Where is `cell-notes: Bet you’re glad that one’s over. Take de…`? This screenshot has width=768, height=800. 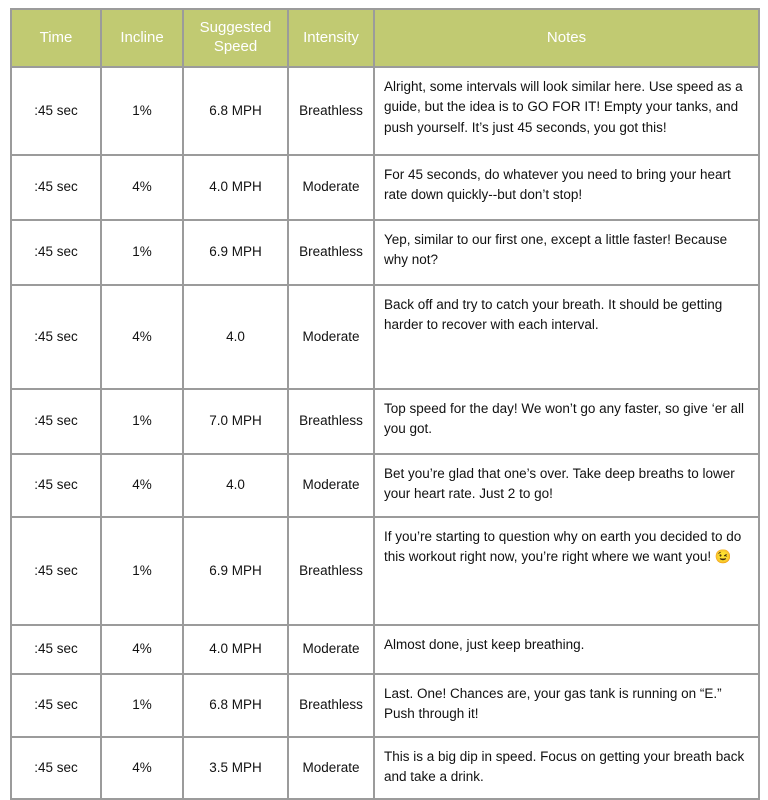
cell-notes: Bet you’re glad that one’s over. Take de… is located at coordinates (566, 485).